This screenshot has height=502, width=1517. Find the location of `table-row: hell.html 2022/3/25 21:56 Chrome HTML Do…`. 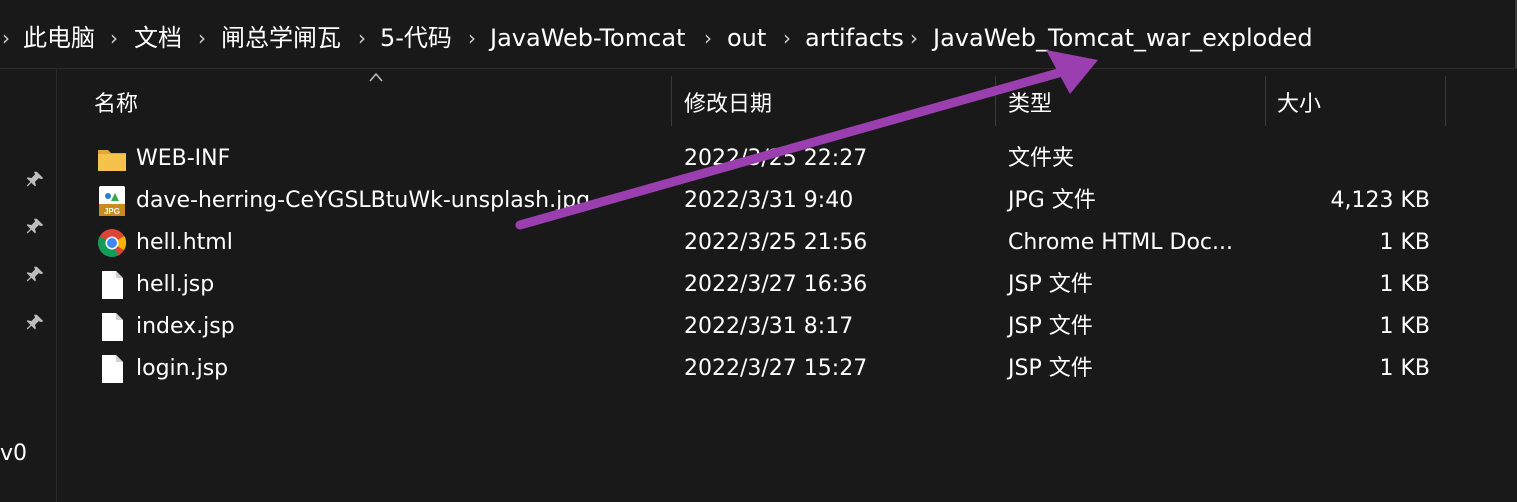

table-row: hell.html 2022/3/25 21:56 Chrome HTML Do… is located at coordinates (766, 244).